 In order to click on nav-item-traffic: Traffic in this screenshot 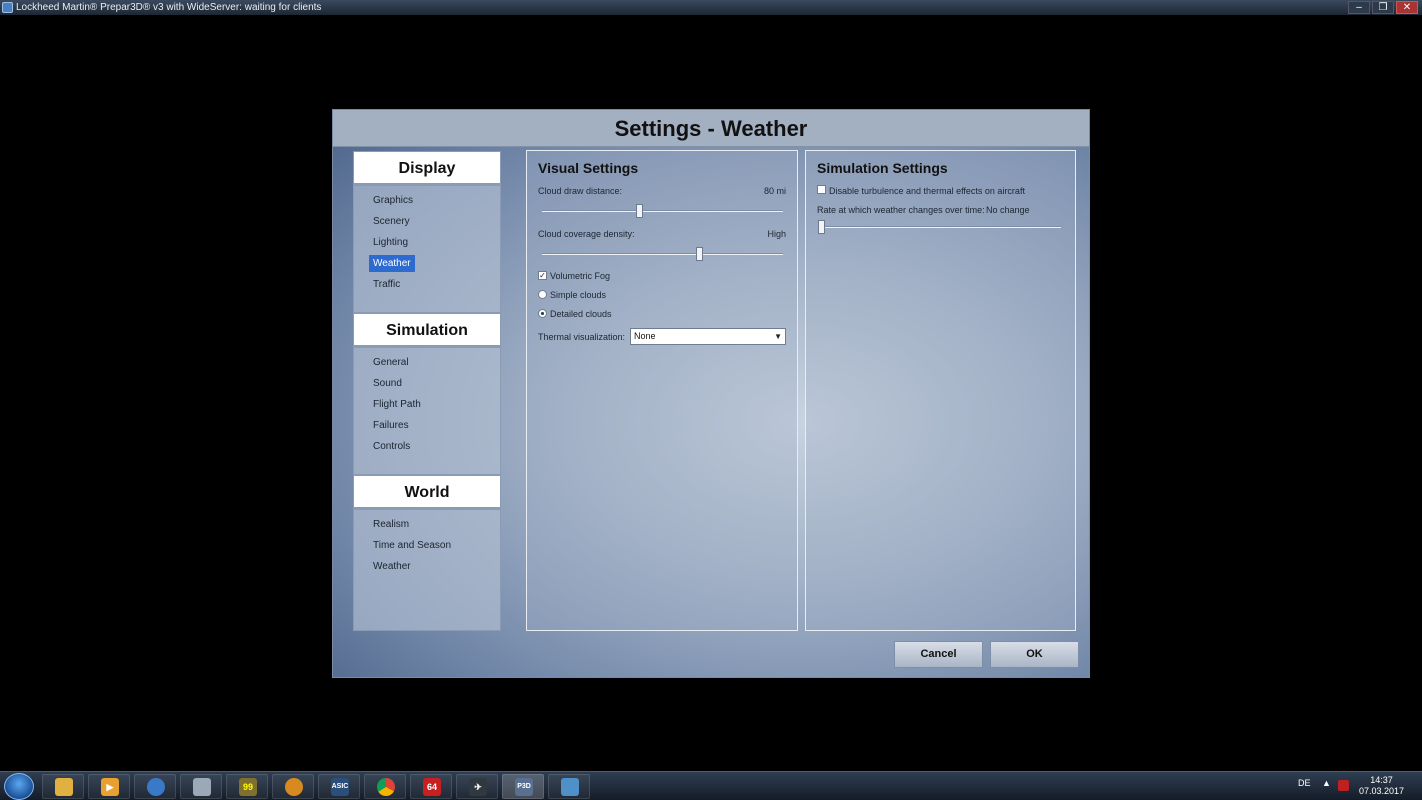, I will do `click(386, 284)`.